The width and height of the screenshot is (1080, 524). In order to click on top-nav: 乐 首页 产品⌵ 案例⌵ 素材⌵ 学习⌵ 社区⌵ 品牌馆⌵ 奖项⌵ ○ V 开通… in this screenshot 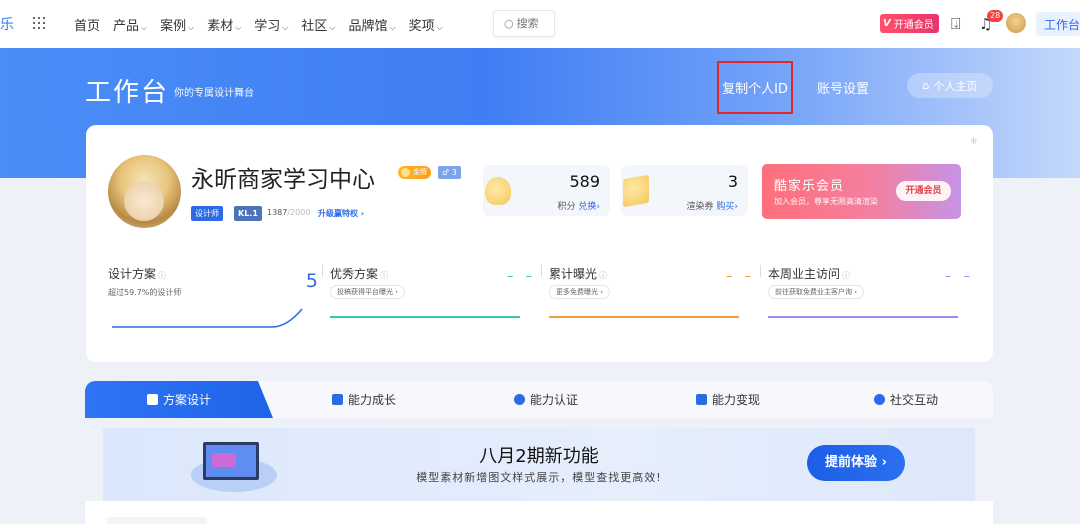, I will do `click(540, 24)`.